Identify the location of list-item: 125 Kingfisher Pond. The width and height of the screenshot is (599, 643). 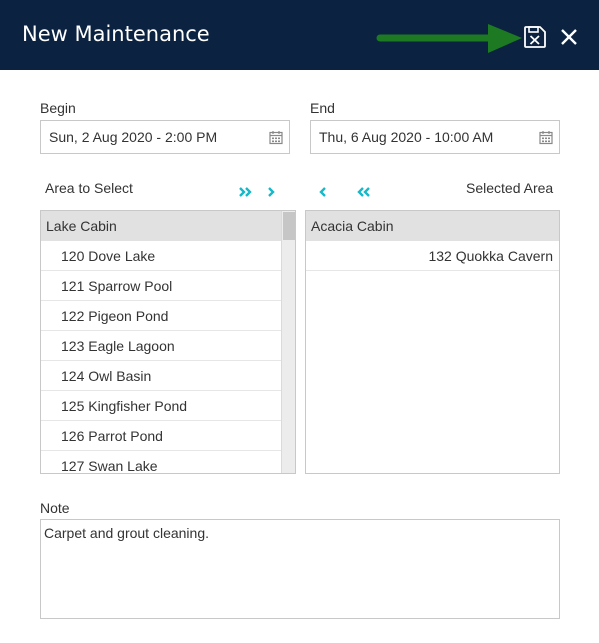
(161, 406).